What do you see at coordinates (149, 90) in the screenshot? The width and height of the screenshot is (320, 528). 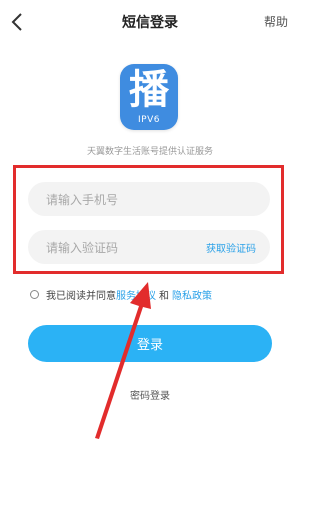 I see `logo-glyph: 播` at bounding box center [149, 90].